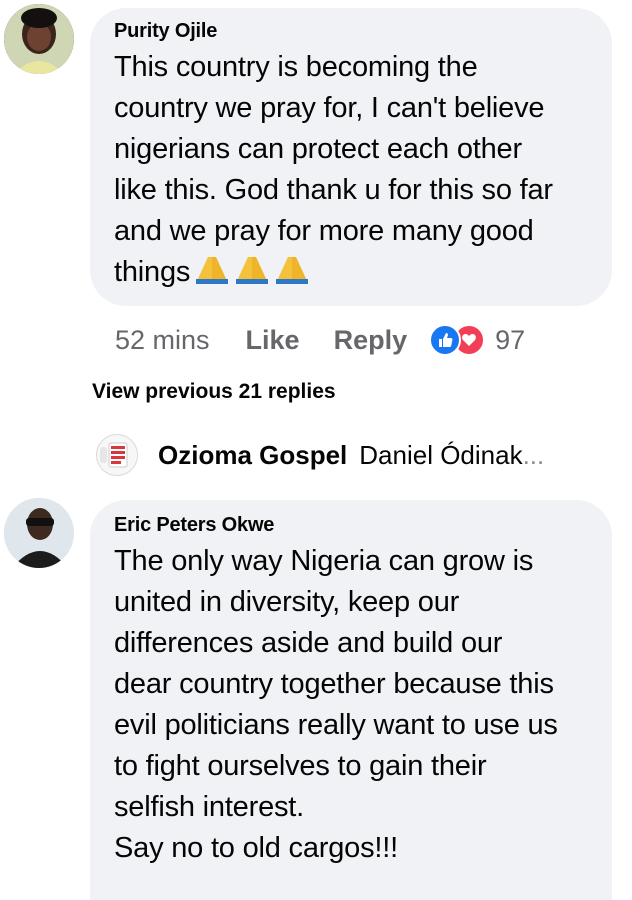 This screenshot has width=632, height=900. Describe the element at coordinates (351, 525) in the screenshot. I see `comment-author: Eric Peters Okwe` at that location.